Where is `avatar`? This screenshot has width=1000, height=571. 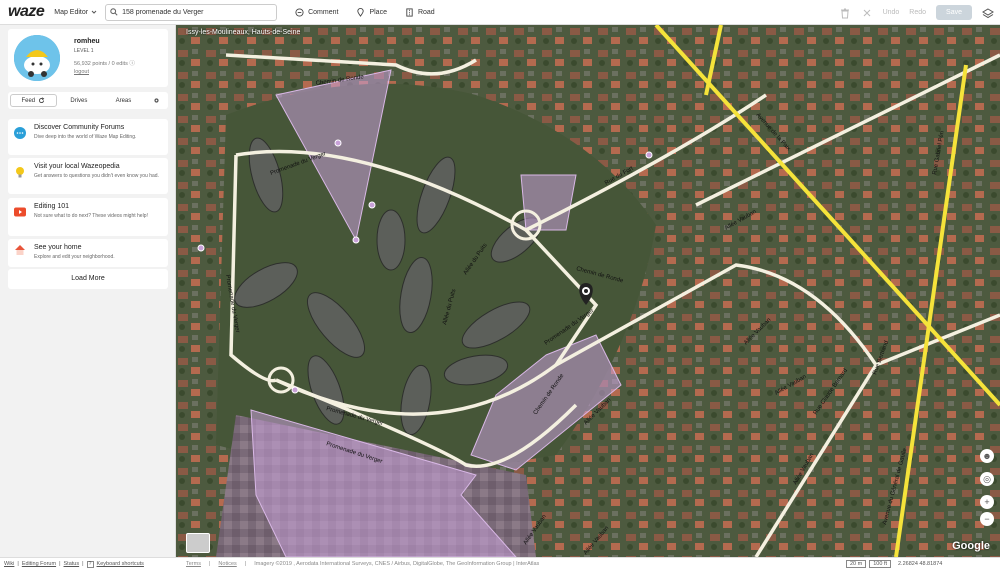
avatar is located at coordinates (37, 58).